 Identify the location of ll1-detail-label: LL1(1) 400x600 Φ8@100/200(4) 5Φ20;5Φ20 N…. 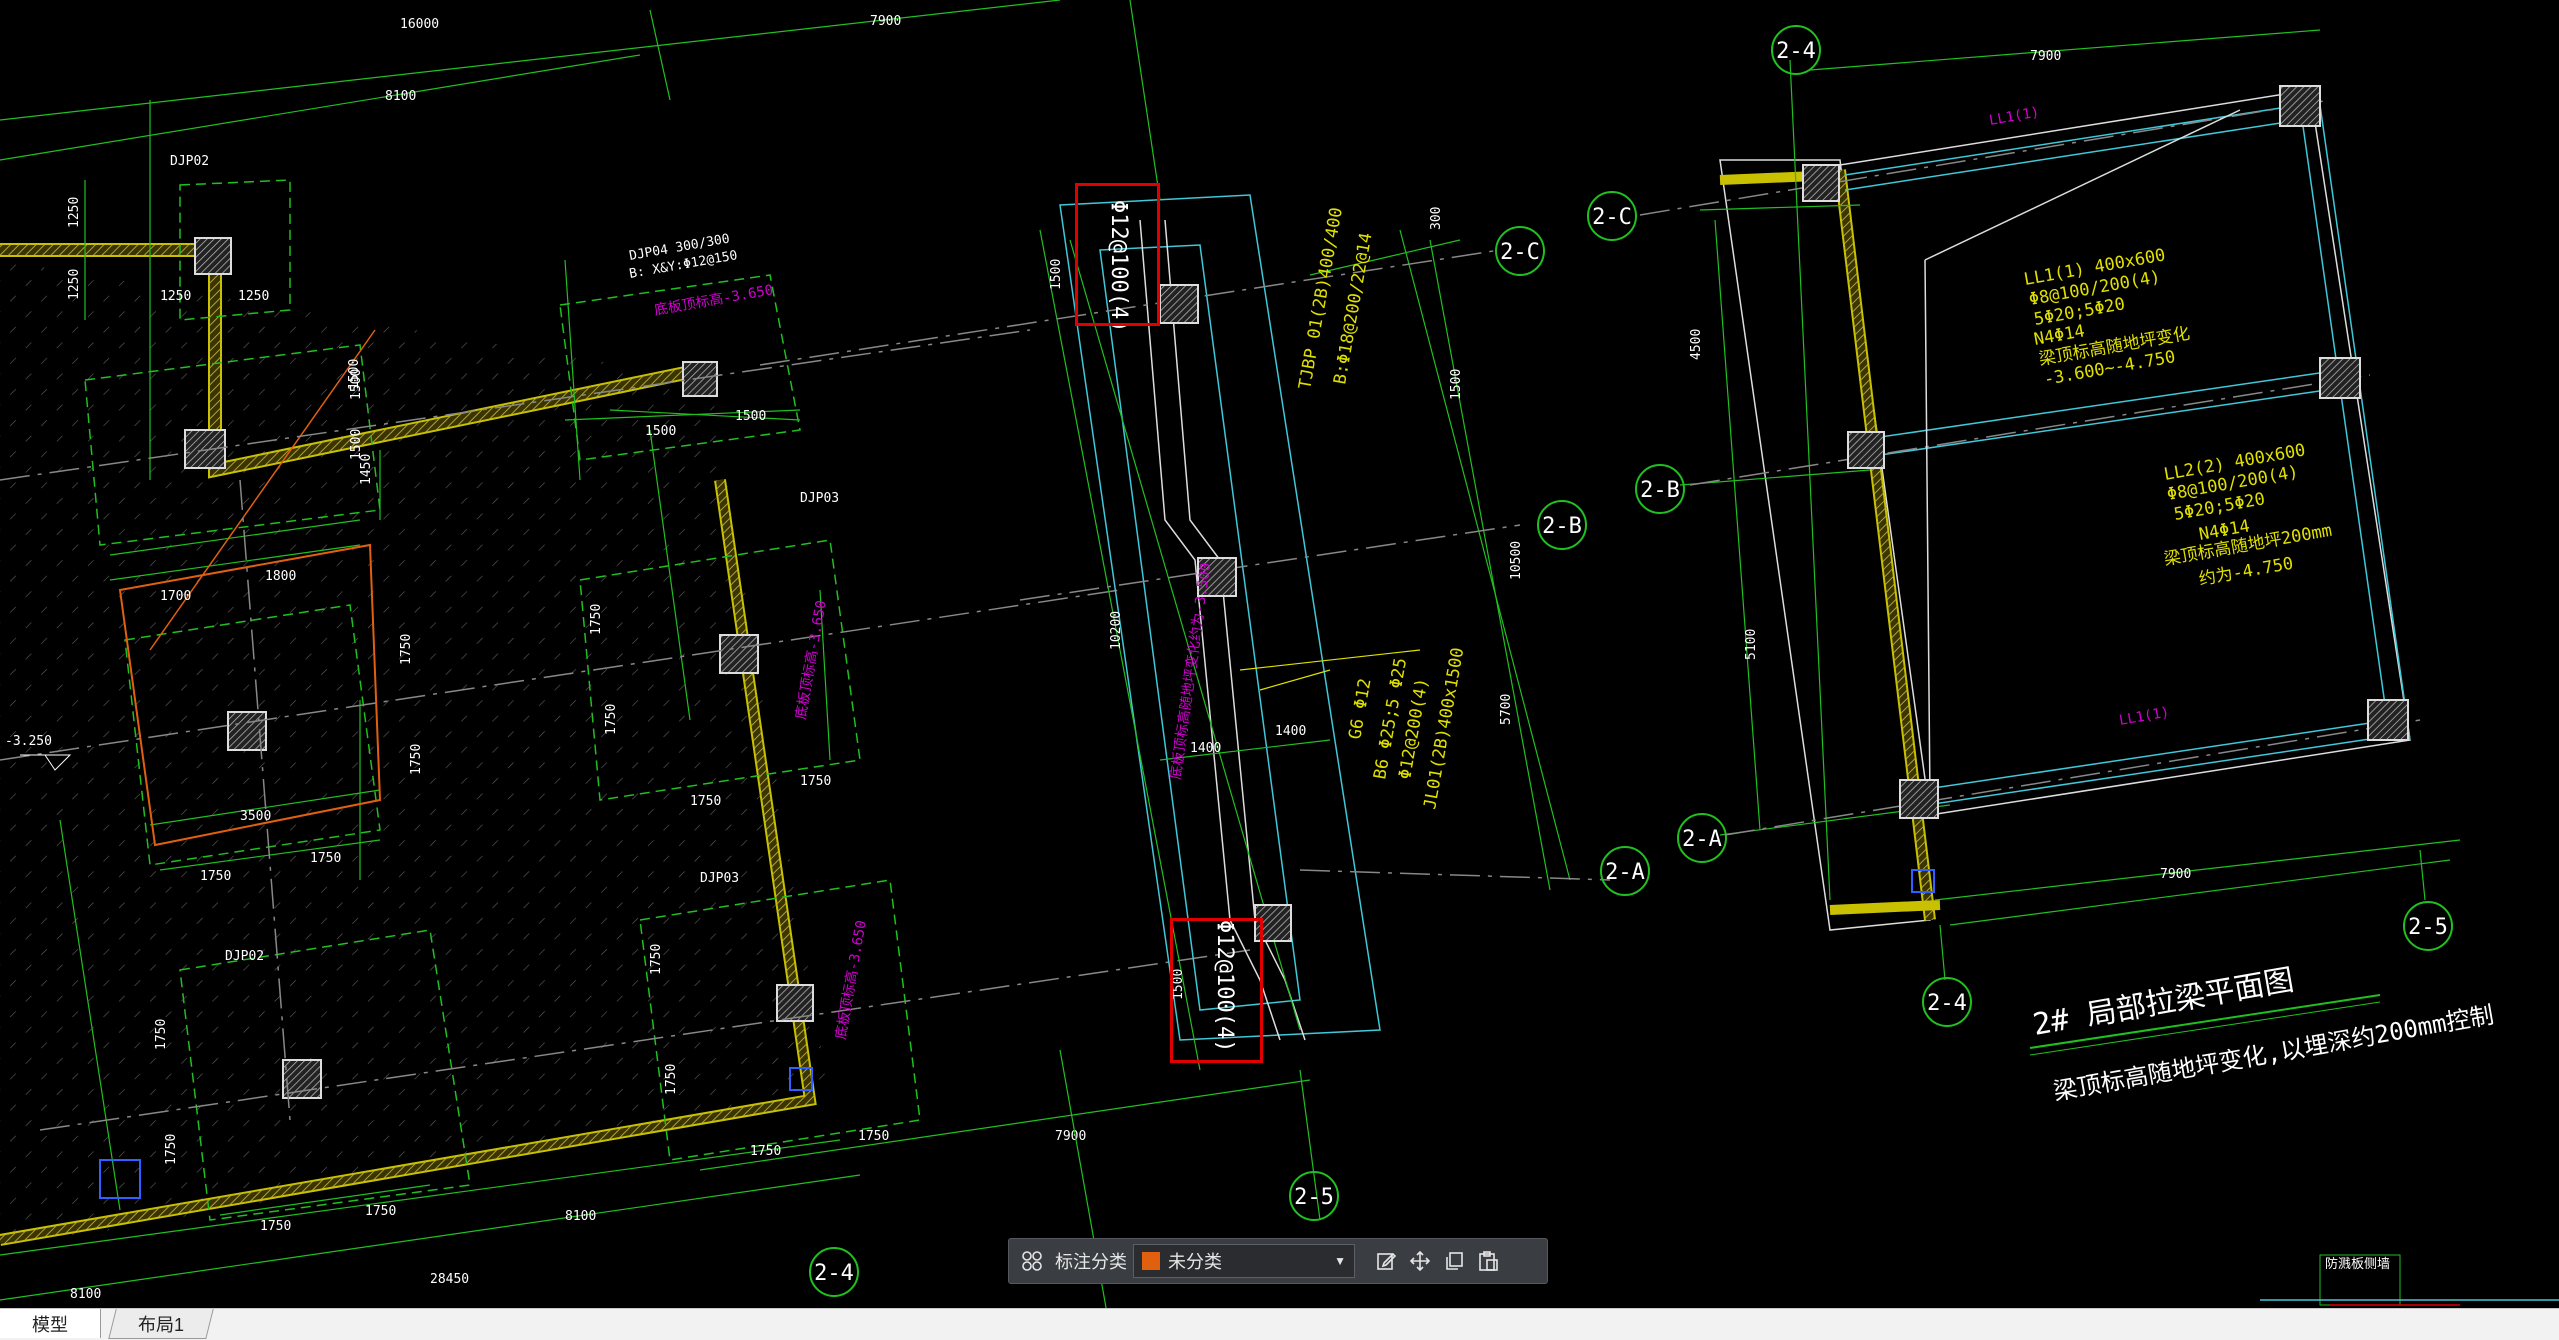
(2106, 317).